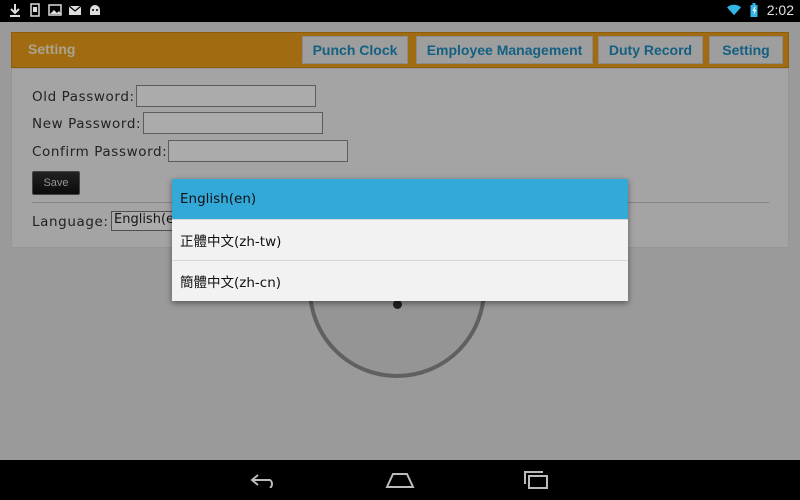  What do you see at coordinates (75, 10) in the screenshot?
I see `mail-icon` at bounding box center [75, 10].